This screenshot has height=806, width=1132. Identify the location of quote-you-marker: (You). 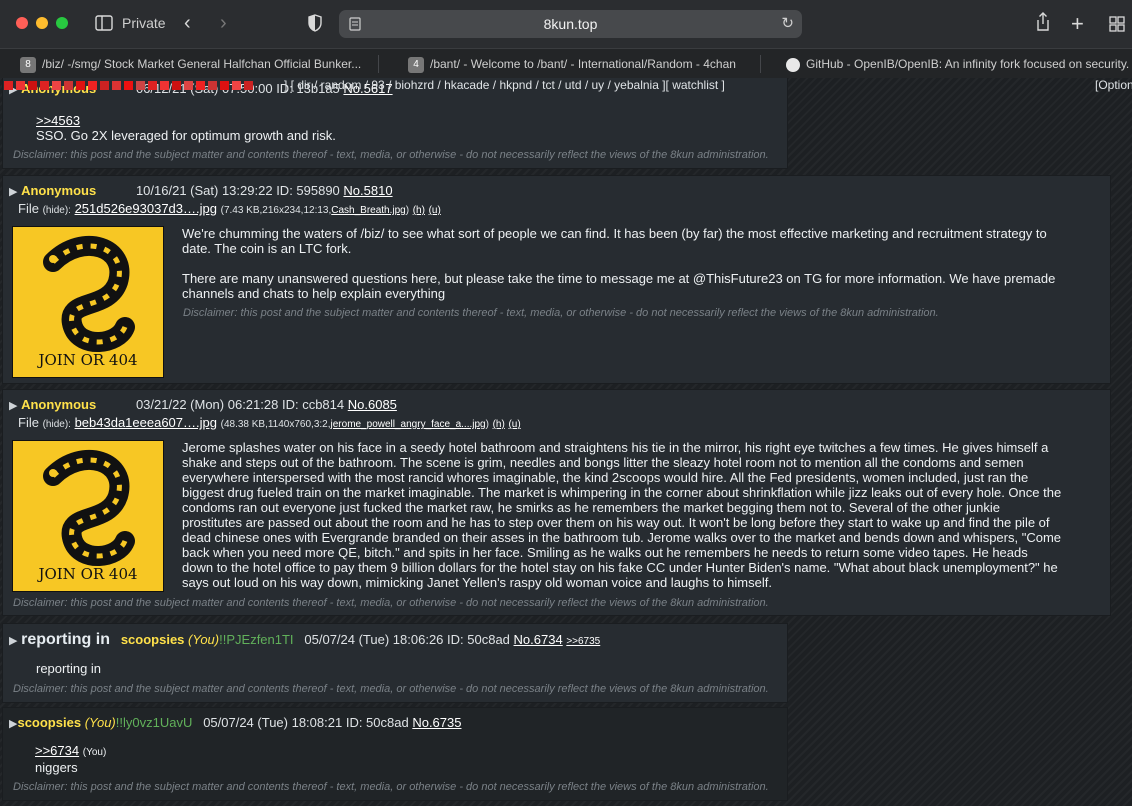
(94, 752).